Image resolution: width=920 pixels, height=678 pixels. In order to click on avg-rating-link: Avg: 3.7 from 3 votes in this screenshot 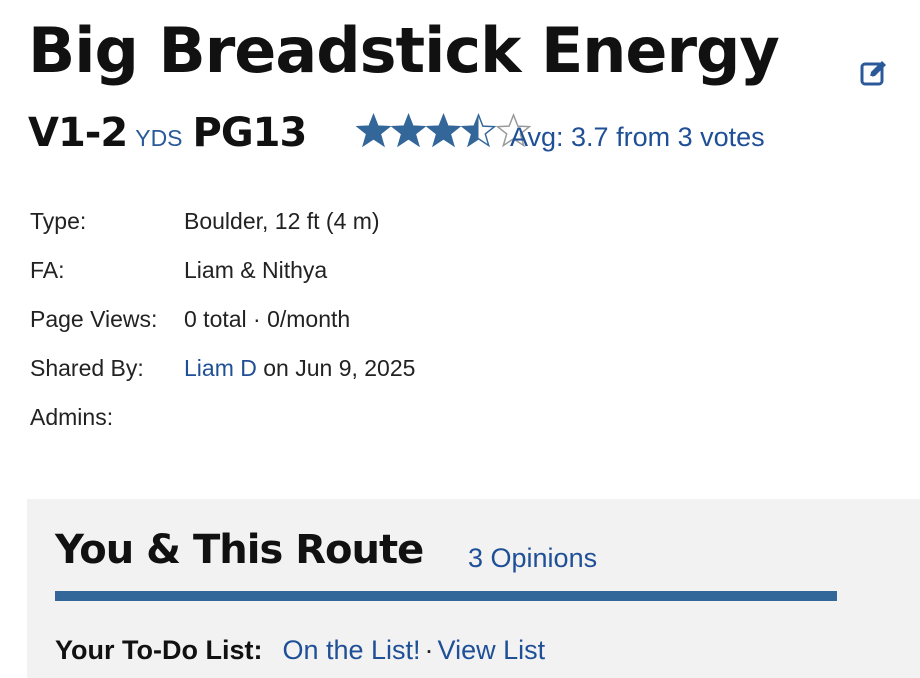, I will do `click(637, 137)`.